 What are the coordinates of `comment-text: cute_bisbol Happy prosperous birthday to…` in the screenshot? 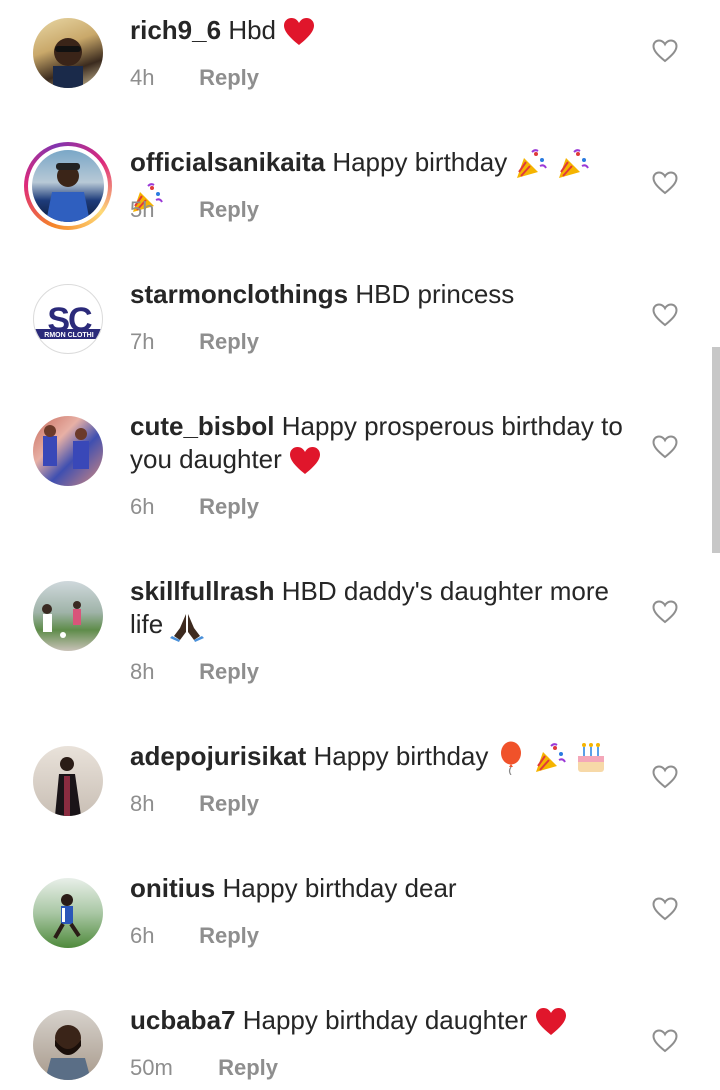 It's located at (380, 443).